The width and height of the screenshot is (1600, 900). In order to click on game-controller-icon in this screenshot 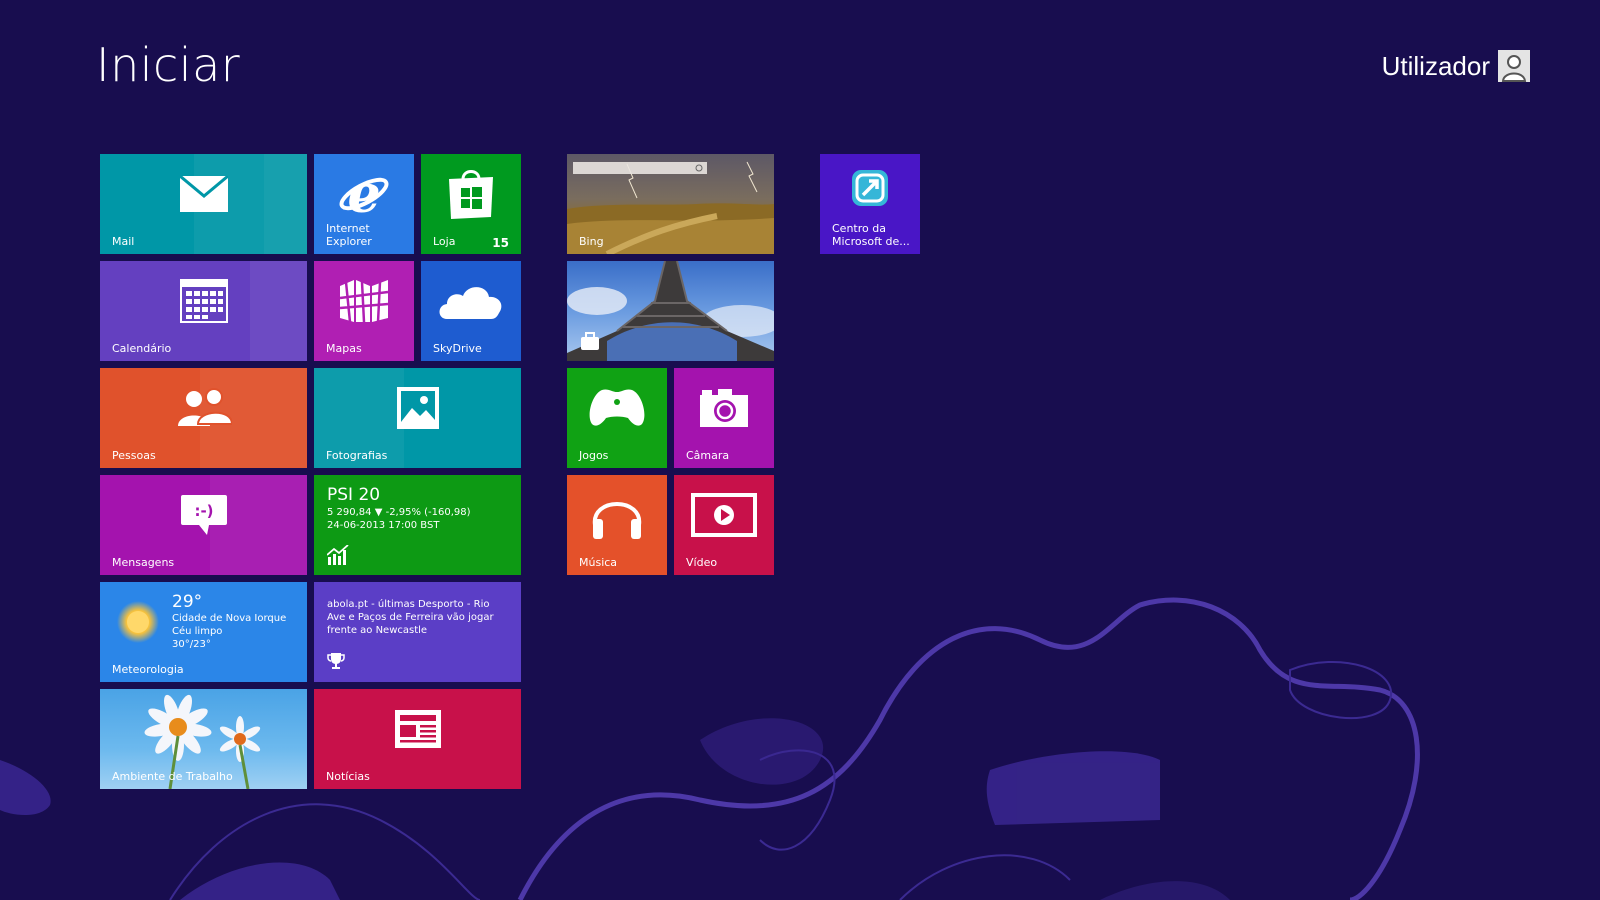, I will do `click(617, 408)`.